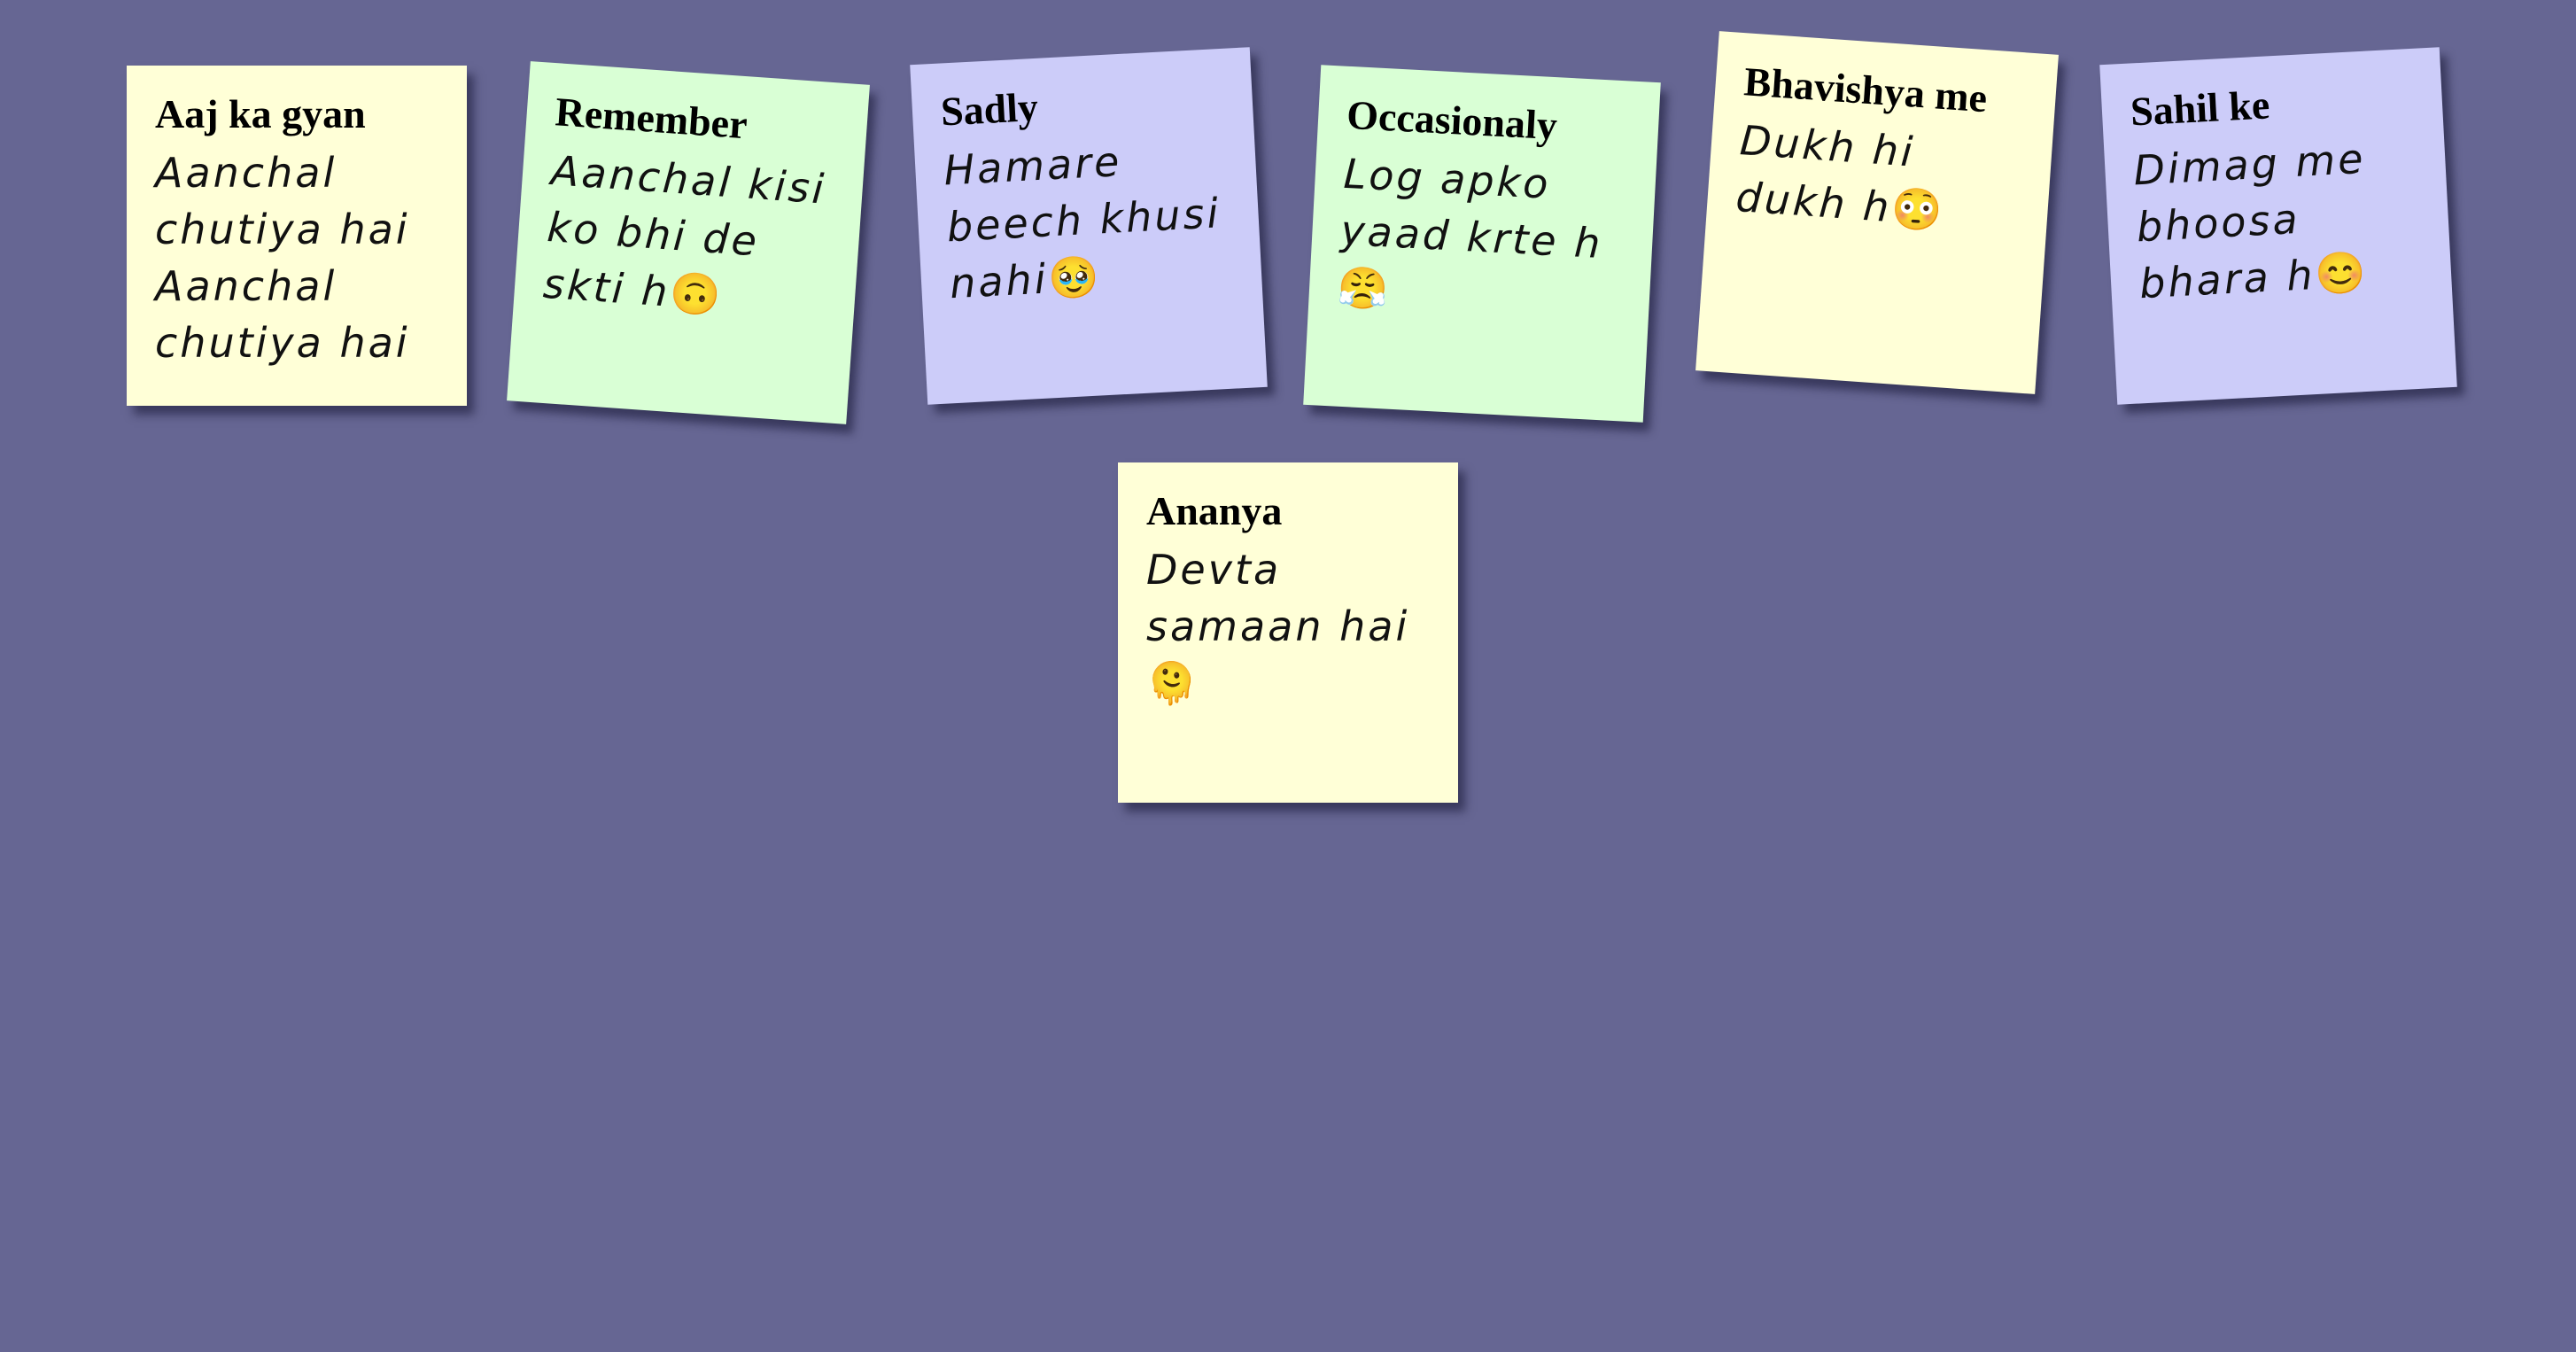  Describe the element at coordinates (282, 257) in the screenshot. I see `note-body: Aanchal chutiya hai Aanchal chutiya hai` at that location.